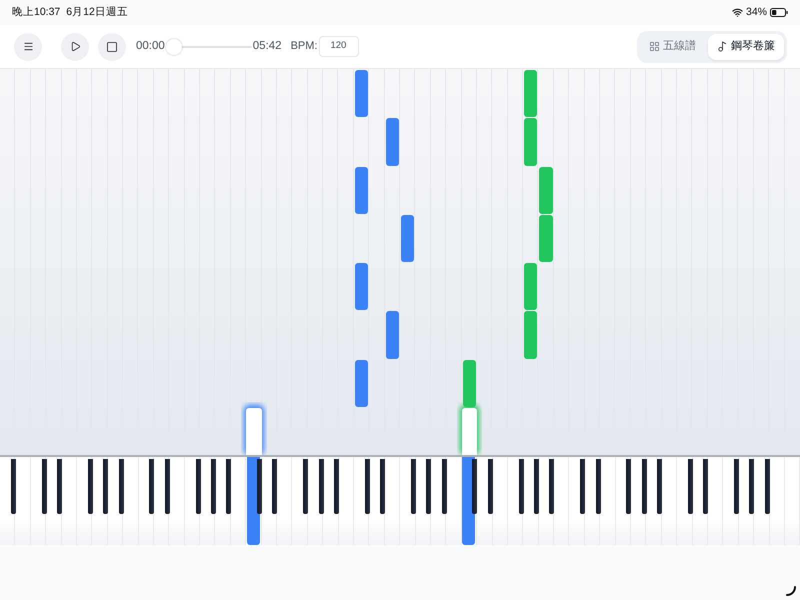 The image size is (800, 600). I want to click on play-button, so click(75, 46).